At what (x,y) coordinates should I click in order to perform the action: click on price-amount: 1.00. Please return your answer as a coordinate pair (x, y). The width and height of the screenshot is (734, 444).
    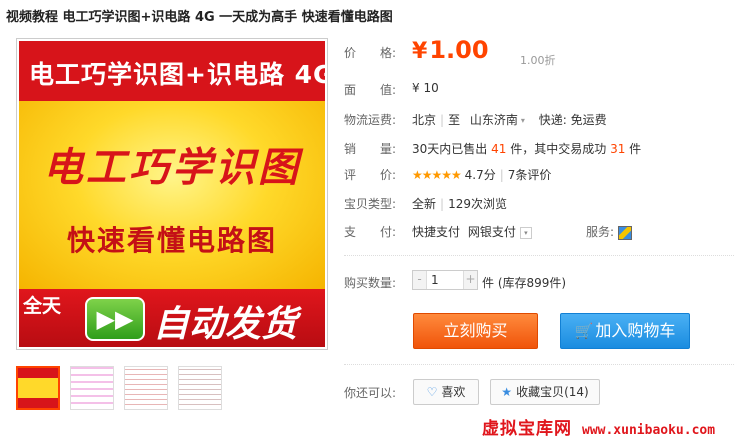
    Looking at the image, I should click on (459, 50).